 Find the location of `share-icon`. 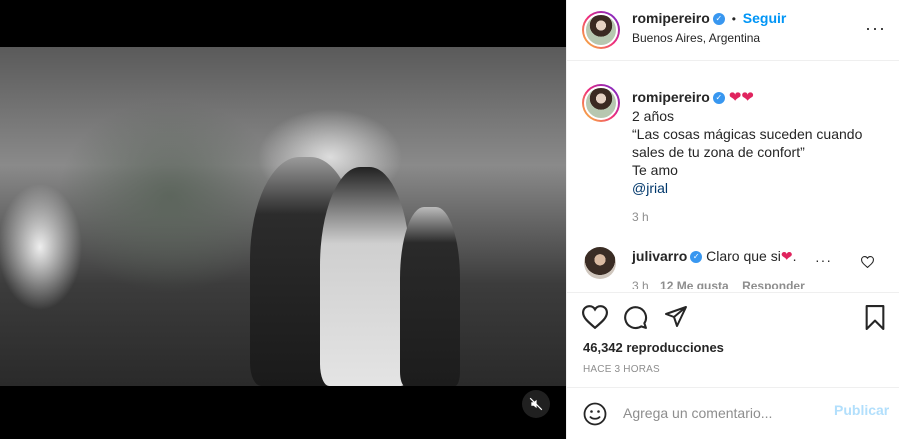

share-icon is located at coordinates (676, 318).